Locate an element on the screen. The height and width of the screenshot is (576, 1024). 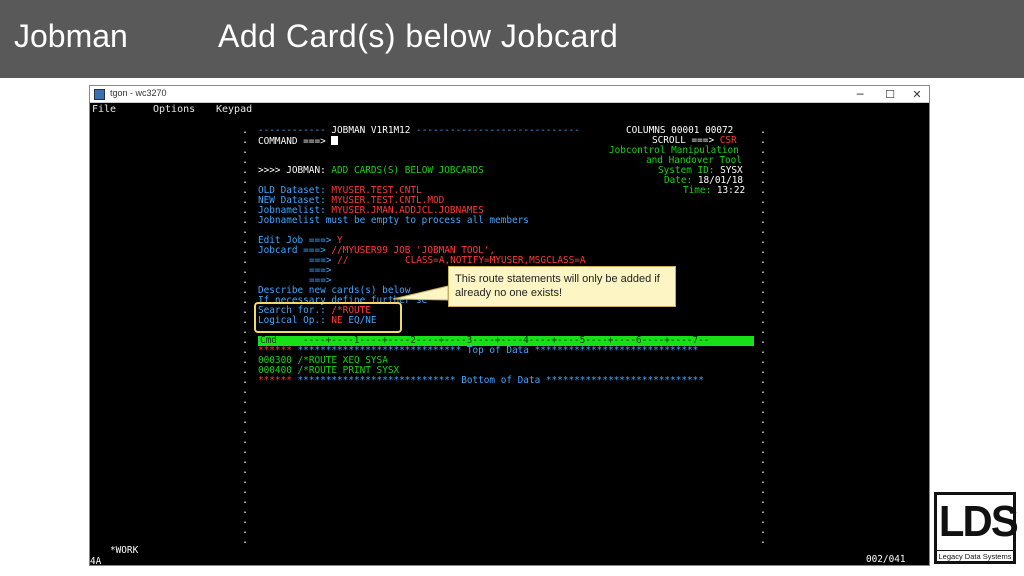
logo-mark: LDS is located at coordinates (978, 521).